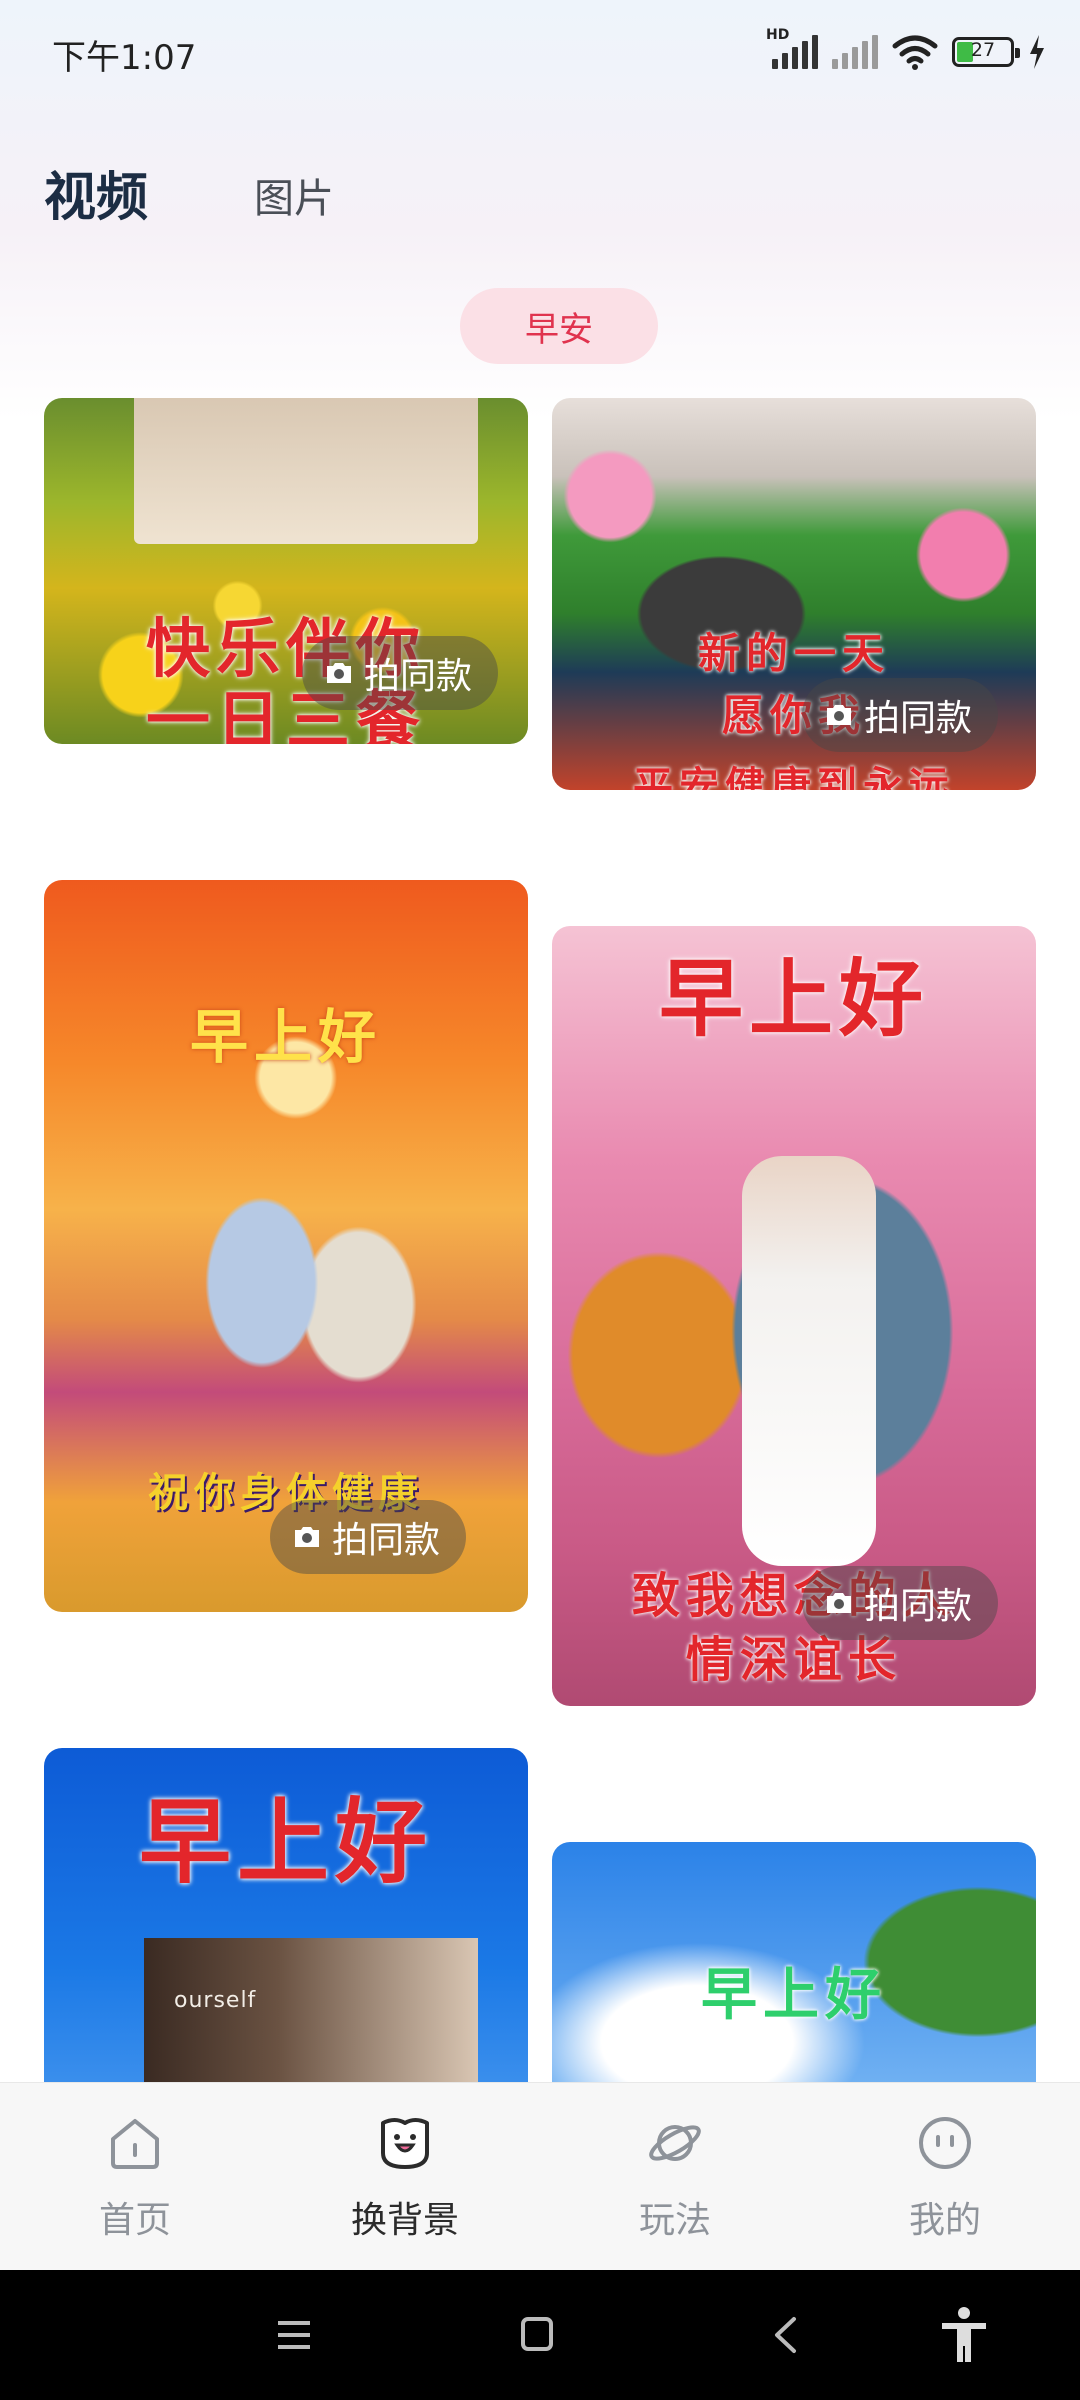  Describe the element at coordinates (794, 776) in the screenshot. I see `card-overlay-line: 平安健康到永远` at that location.